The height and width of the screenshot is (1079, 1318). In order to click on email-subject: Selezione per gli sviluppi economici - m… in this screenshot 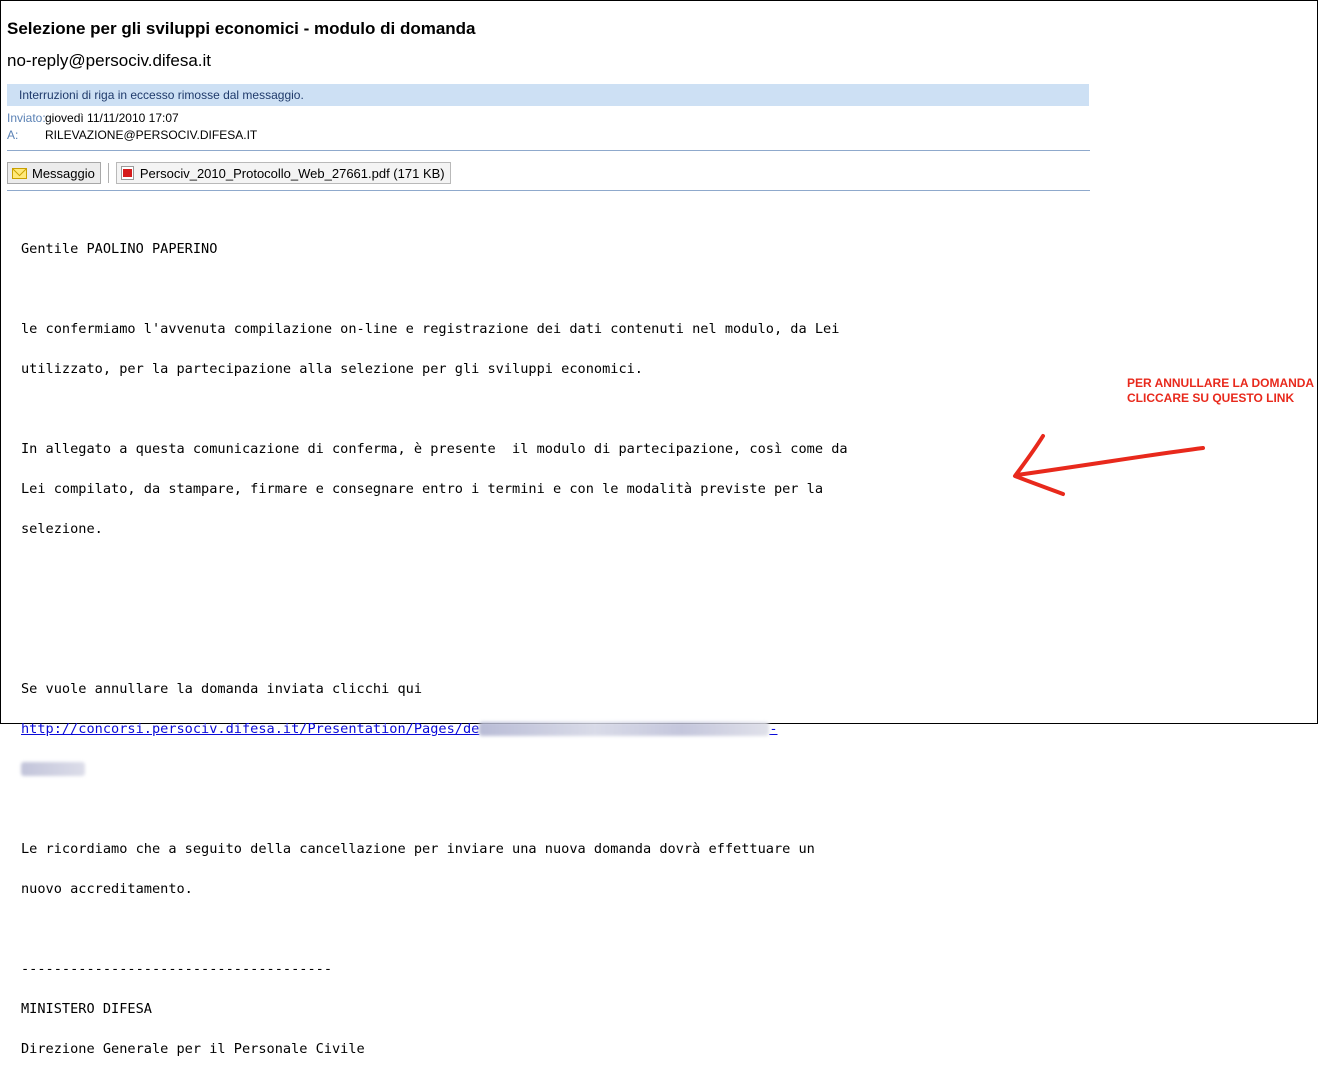, I will do `click(241, 28)`.